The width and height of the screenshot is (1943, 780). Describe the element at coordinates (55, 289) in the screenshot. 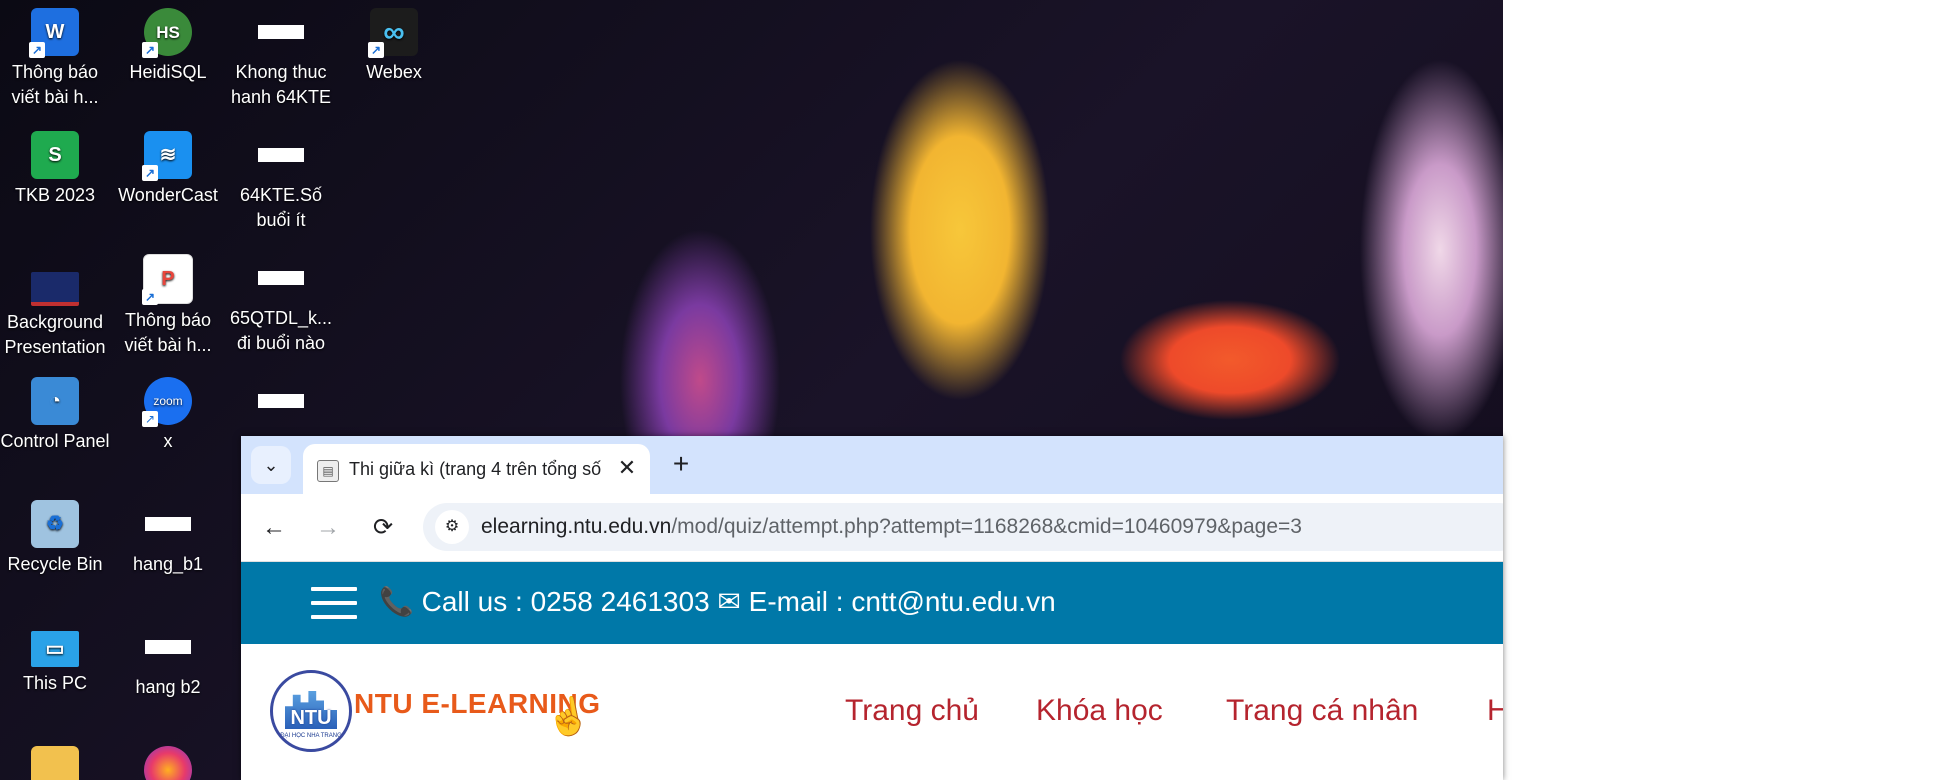

I see `presentation-thumb-icon` at that location.